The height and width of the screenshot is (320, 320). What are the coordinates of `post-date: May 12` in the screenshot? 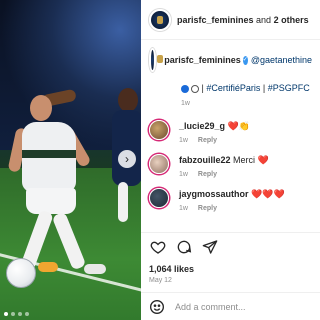 It's located at (160, 280).